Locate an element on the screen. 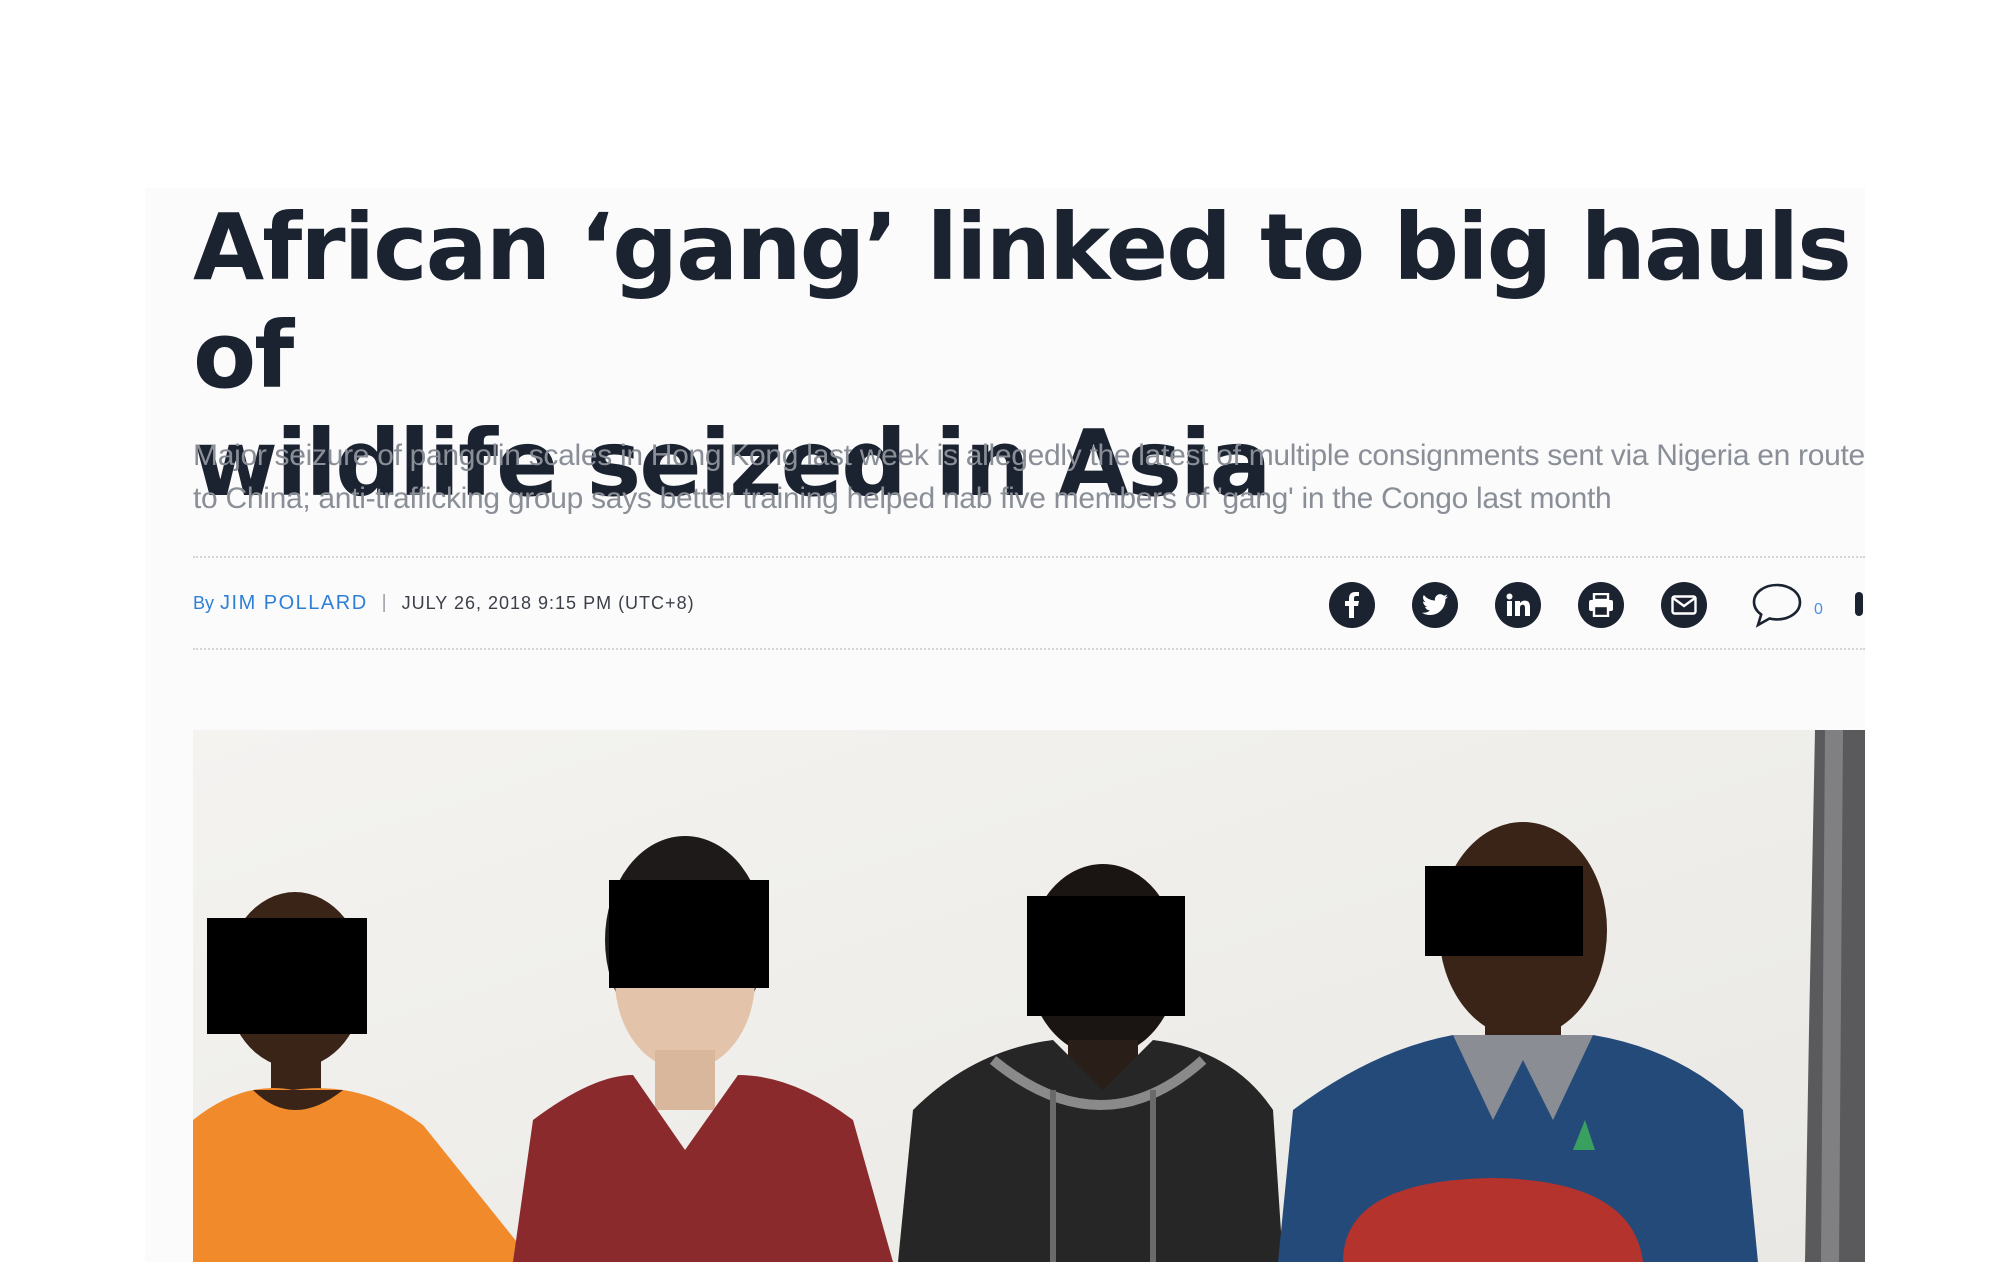 Image resolution: width=2000 pixels, height=1262 pixels. linkedin-icon is located at coordinates (1518, 604).